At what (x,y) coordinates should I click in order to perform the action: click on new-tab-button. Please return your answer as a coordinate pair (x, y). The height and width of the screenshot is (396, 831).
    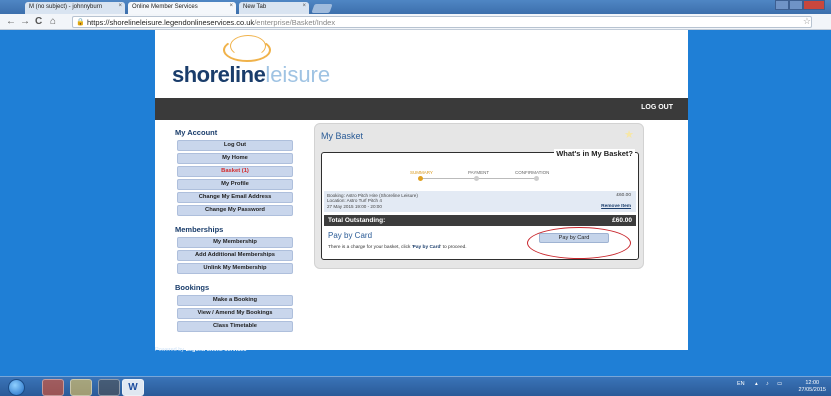
    Looking at the image, I should click on (322, 8).